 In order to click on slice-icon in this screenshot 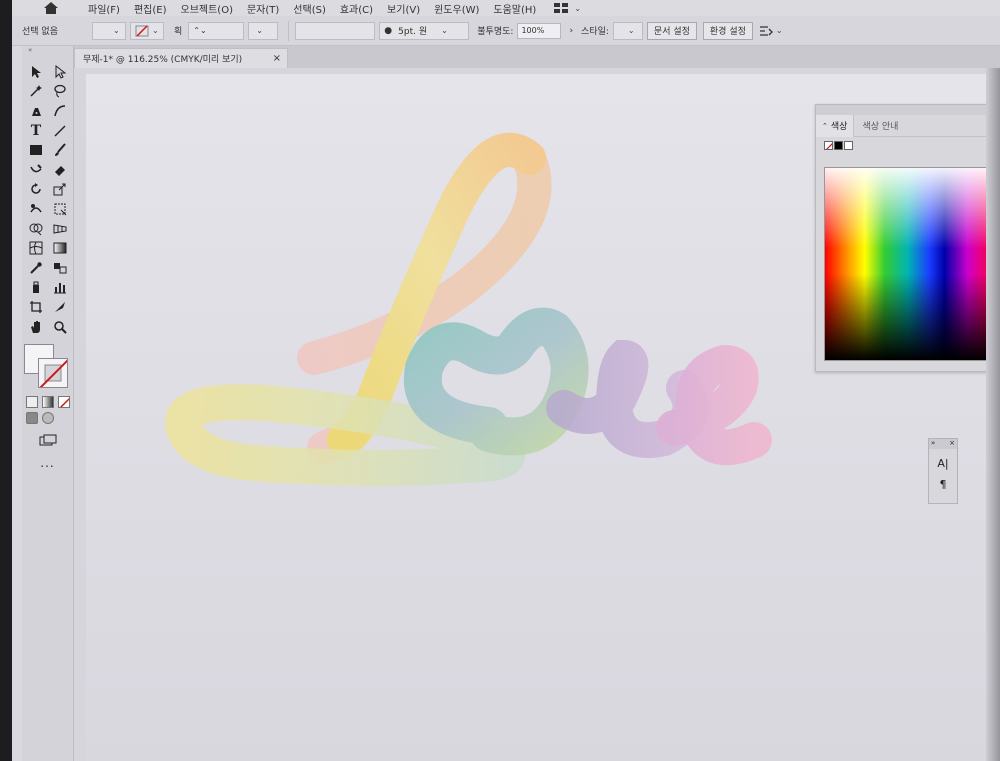, I will do `click(60, 307)`.